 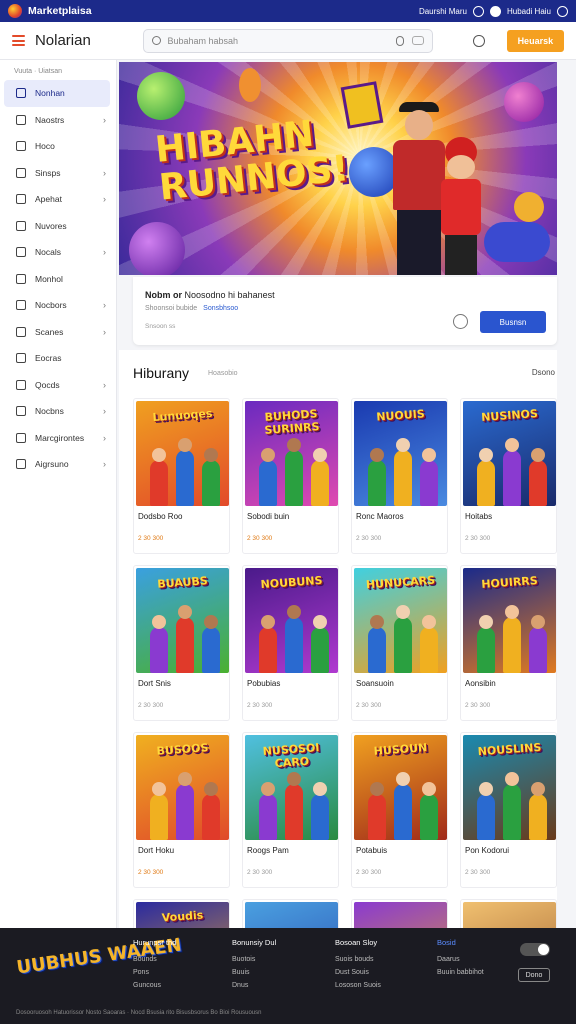 I want to click on footer-link: Buuis, so click(x=254, y=972).